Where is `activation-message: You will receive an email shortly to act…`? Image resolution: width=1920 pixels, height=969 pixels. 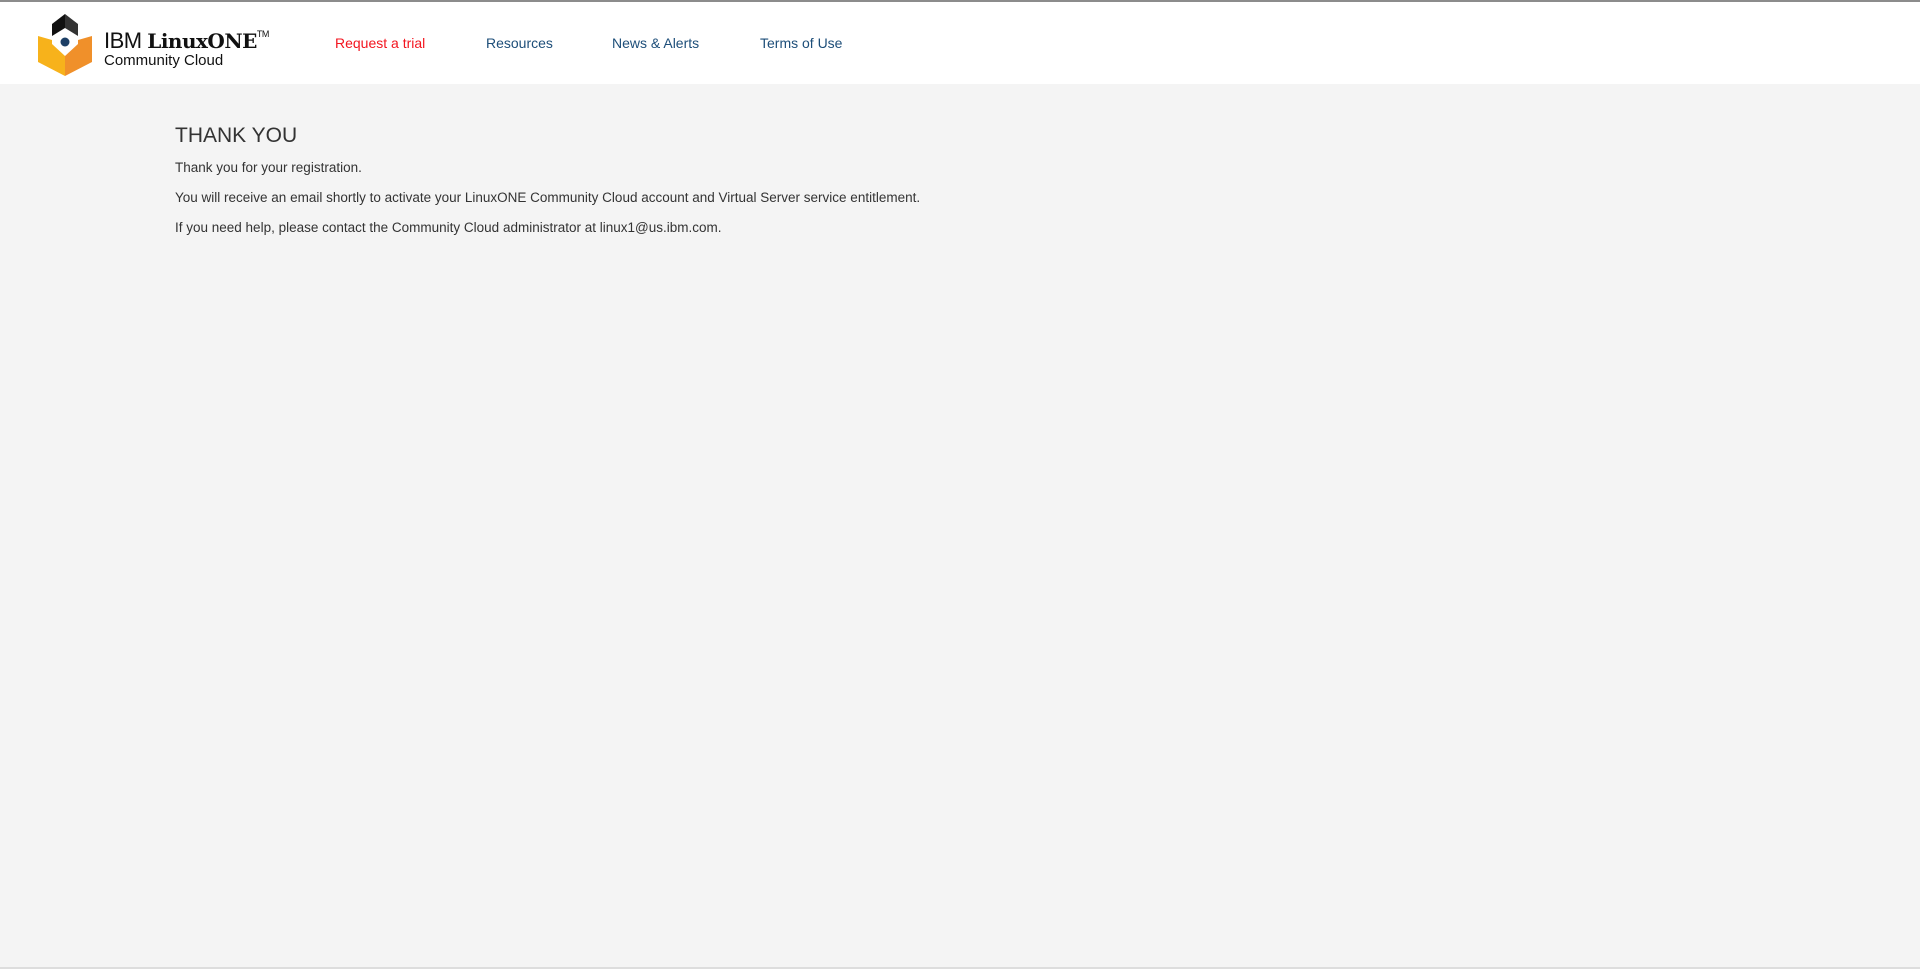 activation-message: You will receive an email shortly to act… is located at coordinates (548, 197).